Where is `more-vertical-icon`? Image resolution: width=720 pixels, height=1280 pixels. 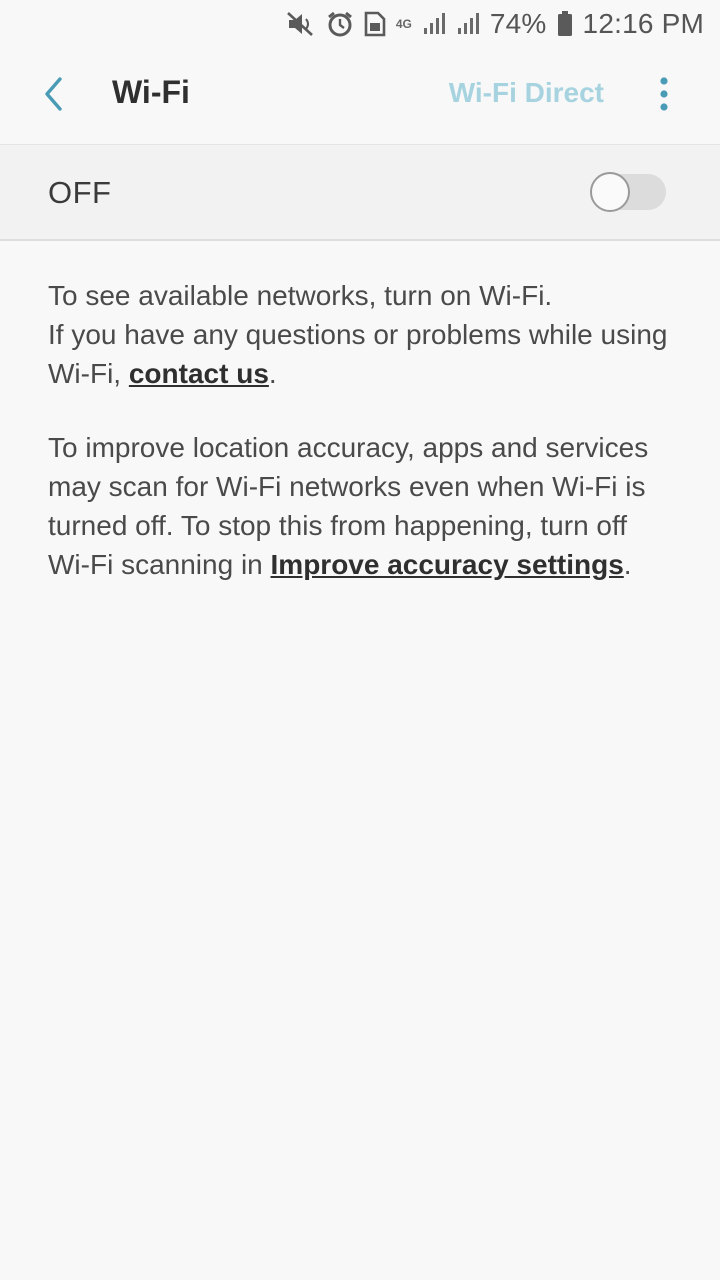
more-vertical-icon is located at coordinates (664, 96).